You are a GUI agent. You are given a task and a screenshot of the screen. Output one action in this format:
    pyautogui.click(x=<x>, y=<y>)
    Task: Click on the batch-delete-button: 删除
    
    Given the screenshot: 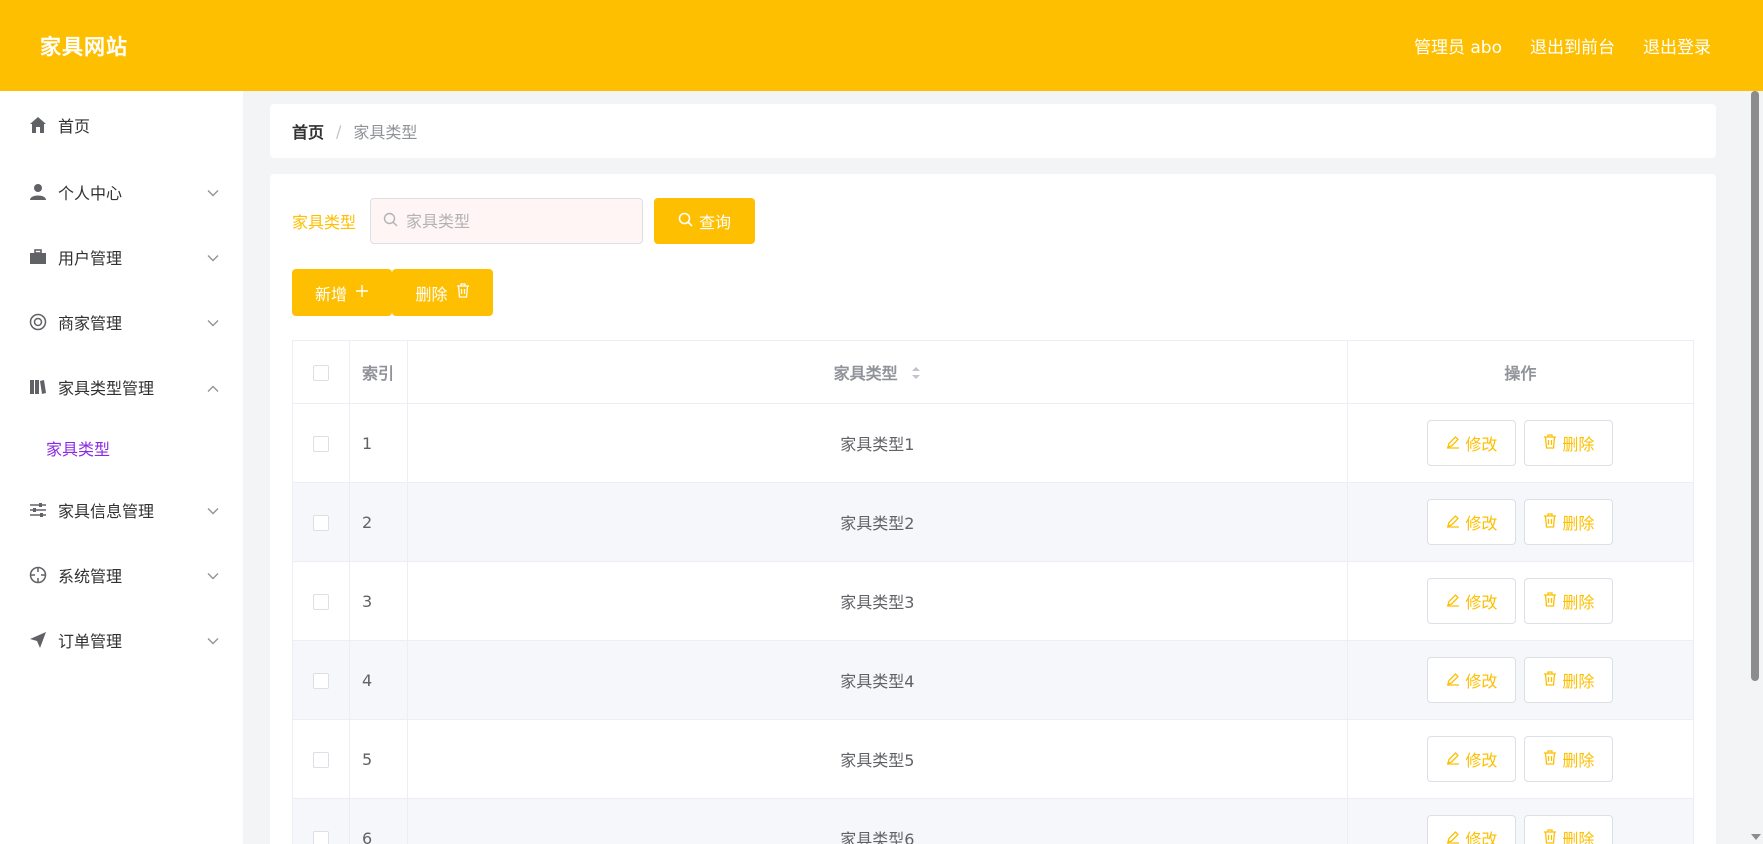 What is the action you would take?
    pyautogui.click(x=442, y=292)
    